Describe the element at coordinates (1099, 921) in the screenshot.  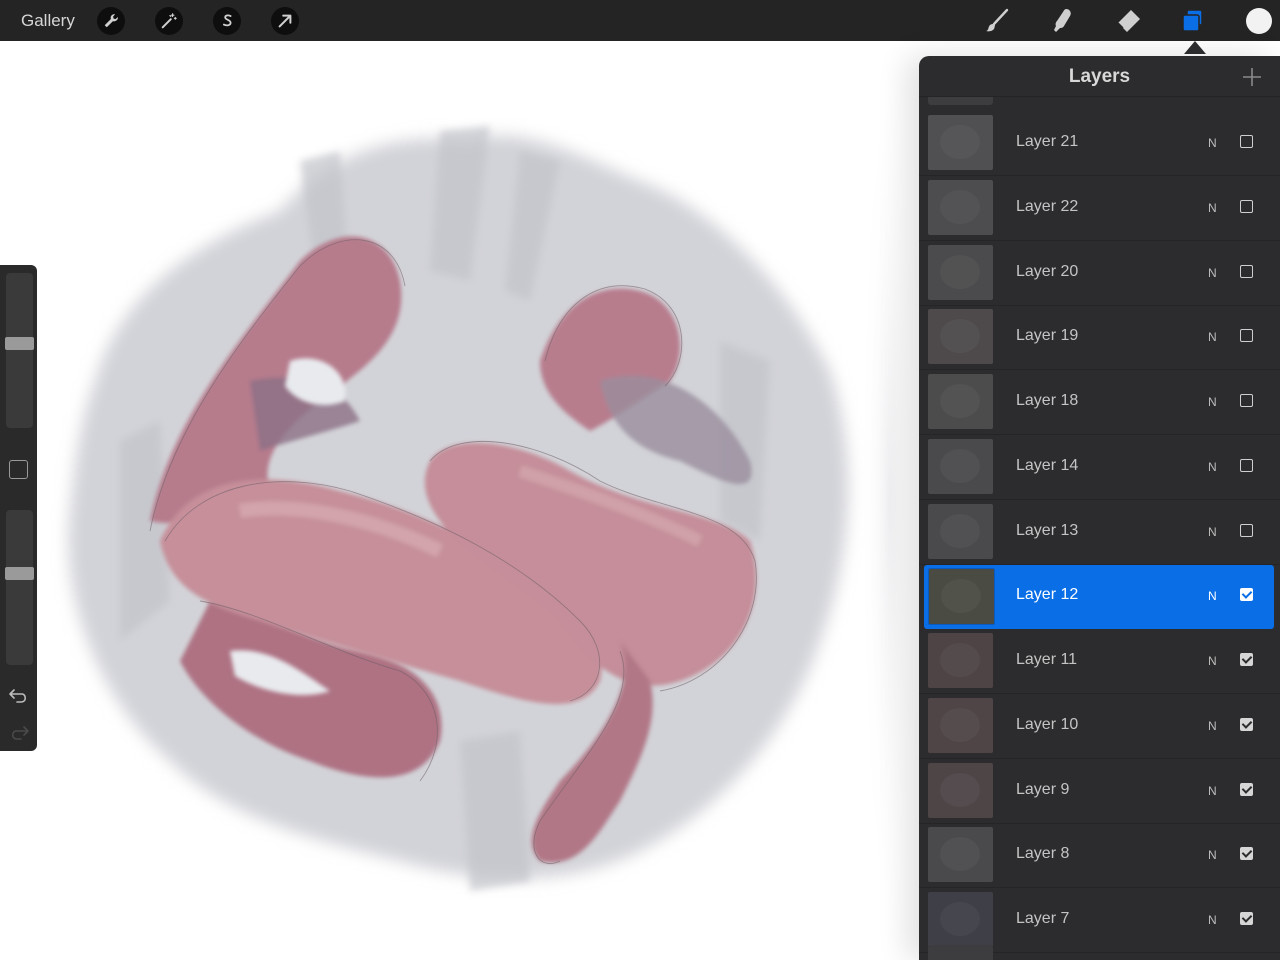
I see `layer-row: Layer 7 N` at that location.